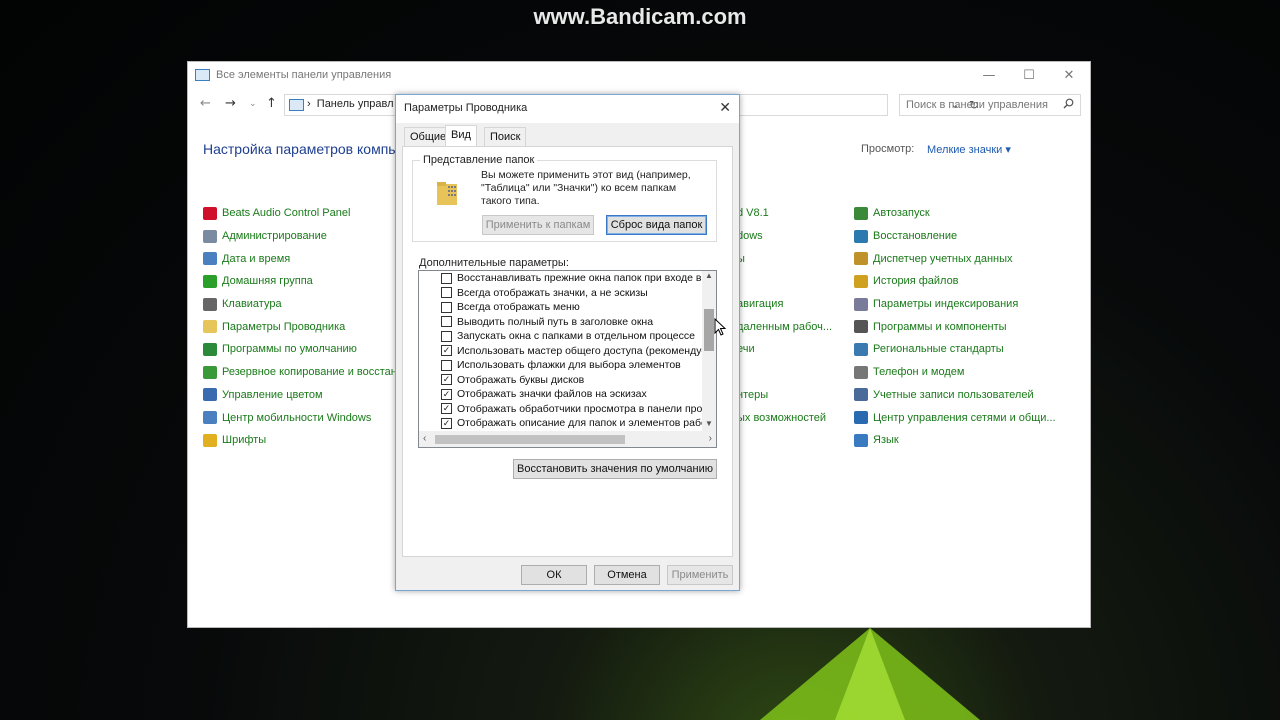 The width and height of the screenshot is (1280, 720). Describe the element at coordinates (784, 236) in the screenshot. I see `control-panel-item: dows` at that location.